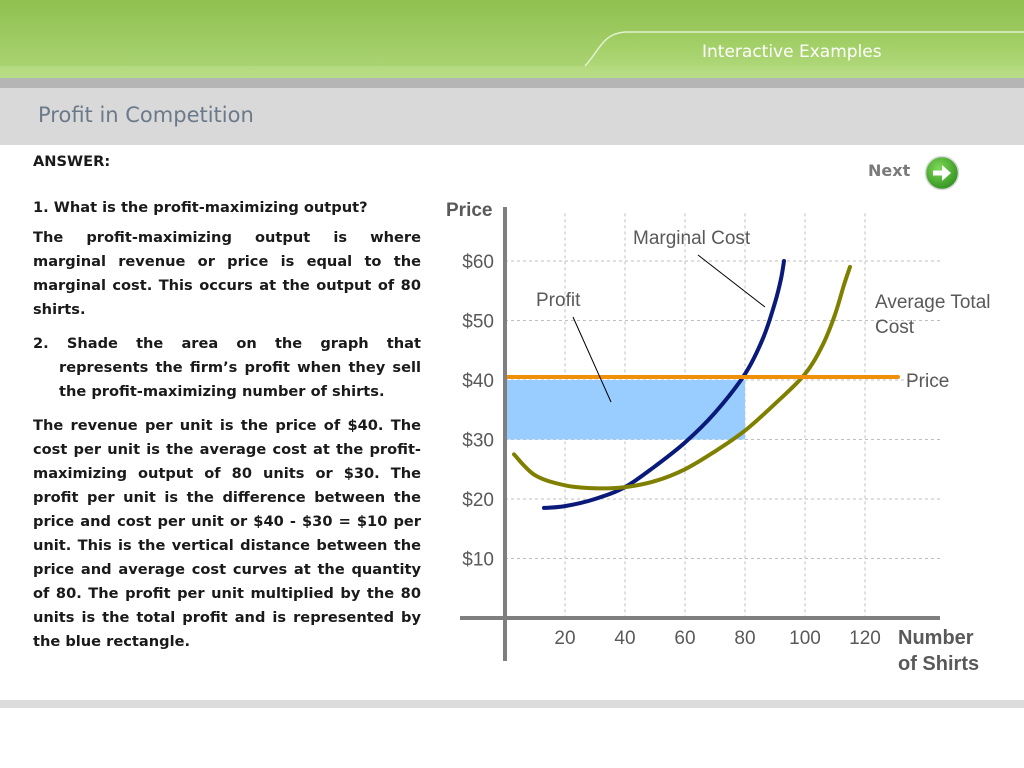 The width and height of the screenshot is (1024, 768). What do you see at coordinates (744, 638) in the screenshot?
I see `x-tick-label: 80` at bounding box center [744, 638].